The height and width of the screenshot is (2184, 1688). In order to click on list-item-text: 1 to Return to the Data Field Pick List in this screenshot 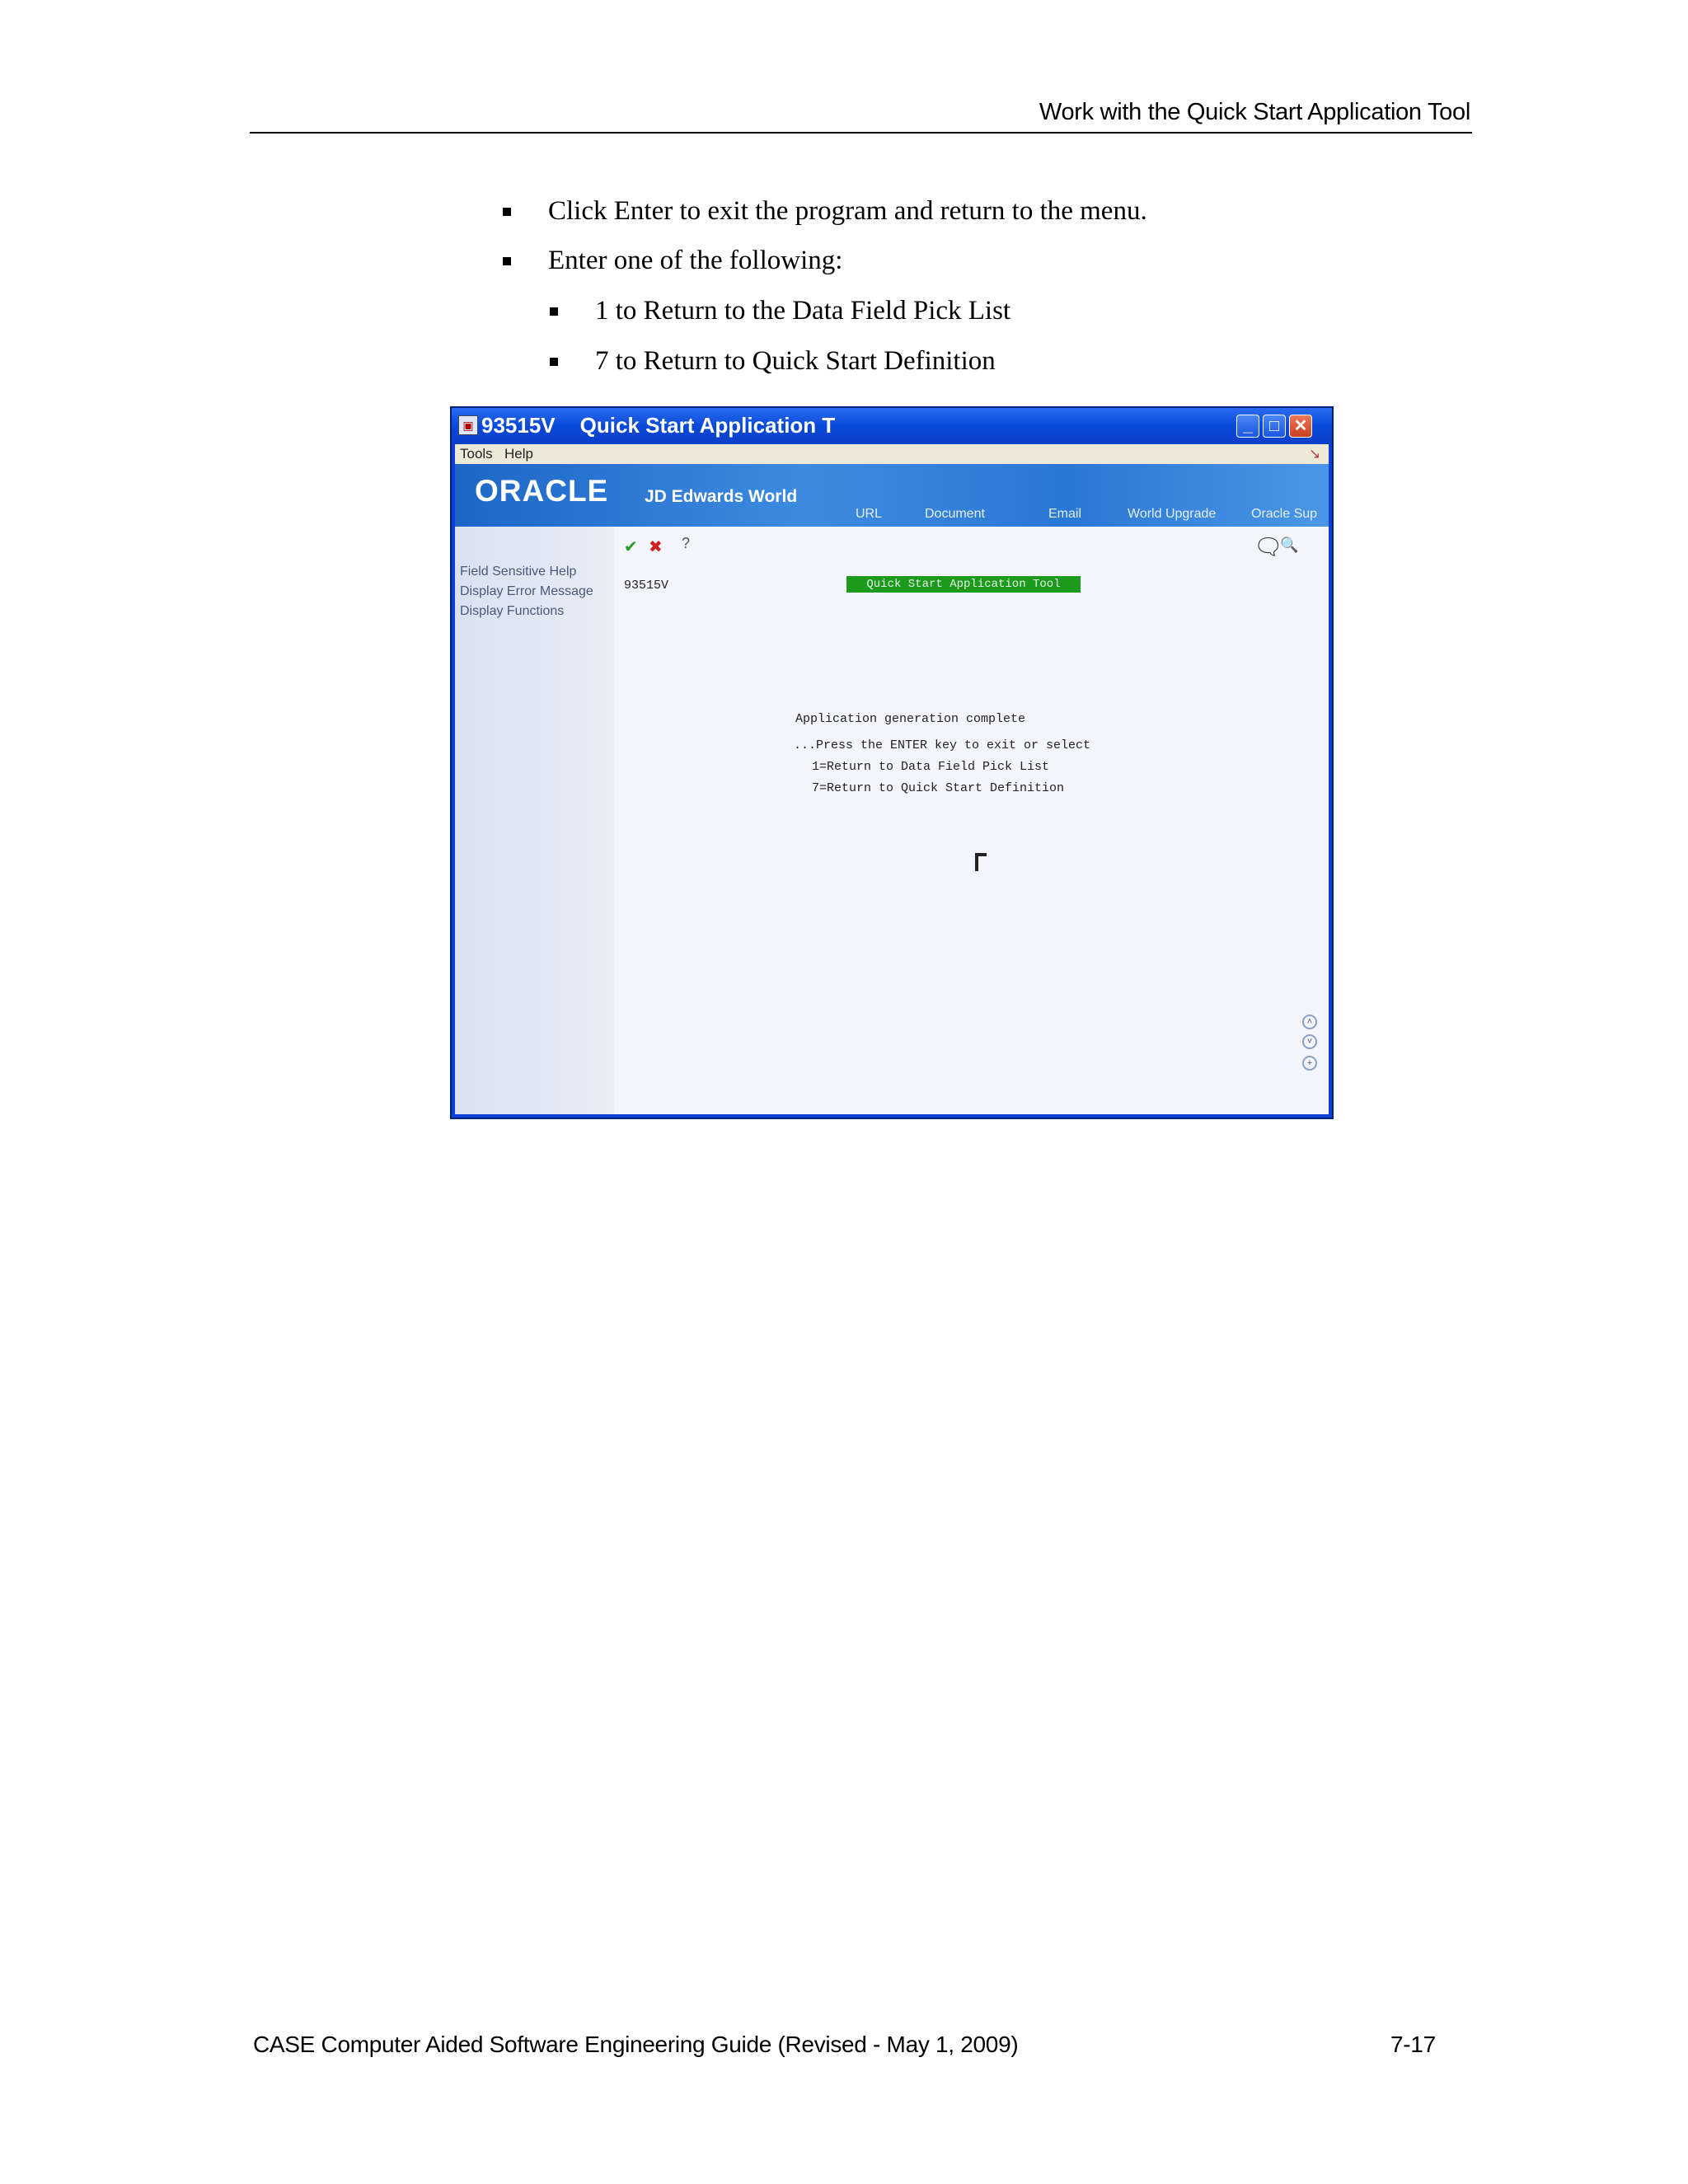, I will do `click(803, 311)`.